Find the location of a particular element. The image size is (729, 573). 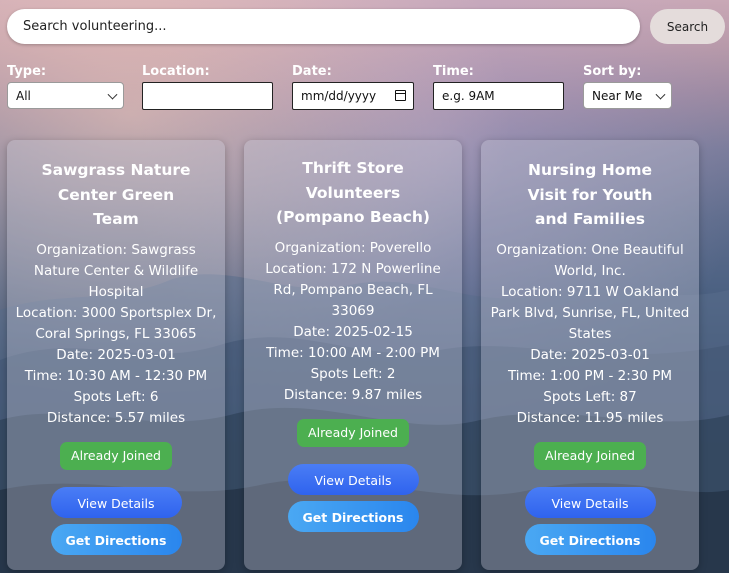

card-distance: Distance: 5.57 miles is located at coordinates (116, 417).